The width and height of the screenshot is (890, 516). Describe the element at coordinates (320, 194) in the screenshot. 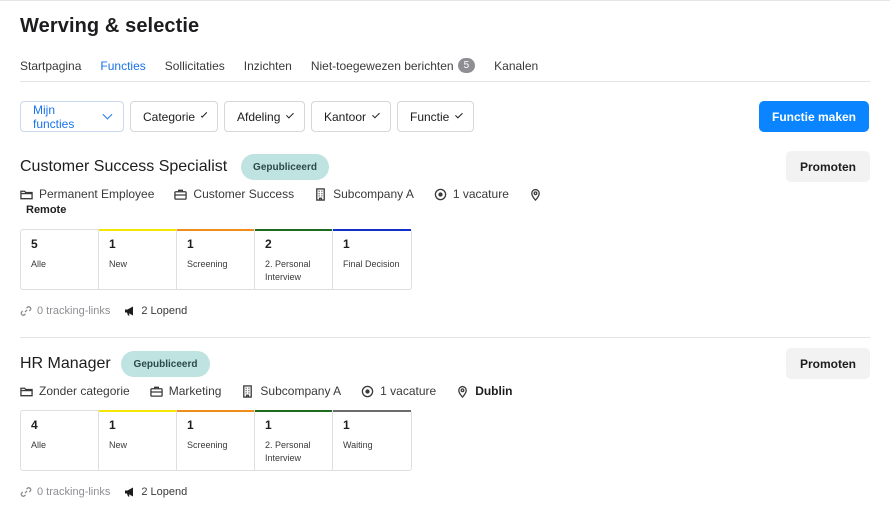

I see `building-icon` at that location.